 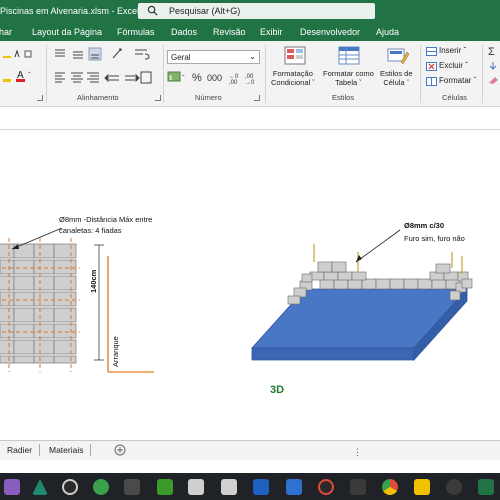 I want to click on alignment-icons, so click(x=103, y=68).